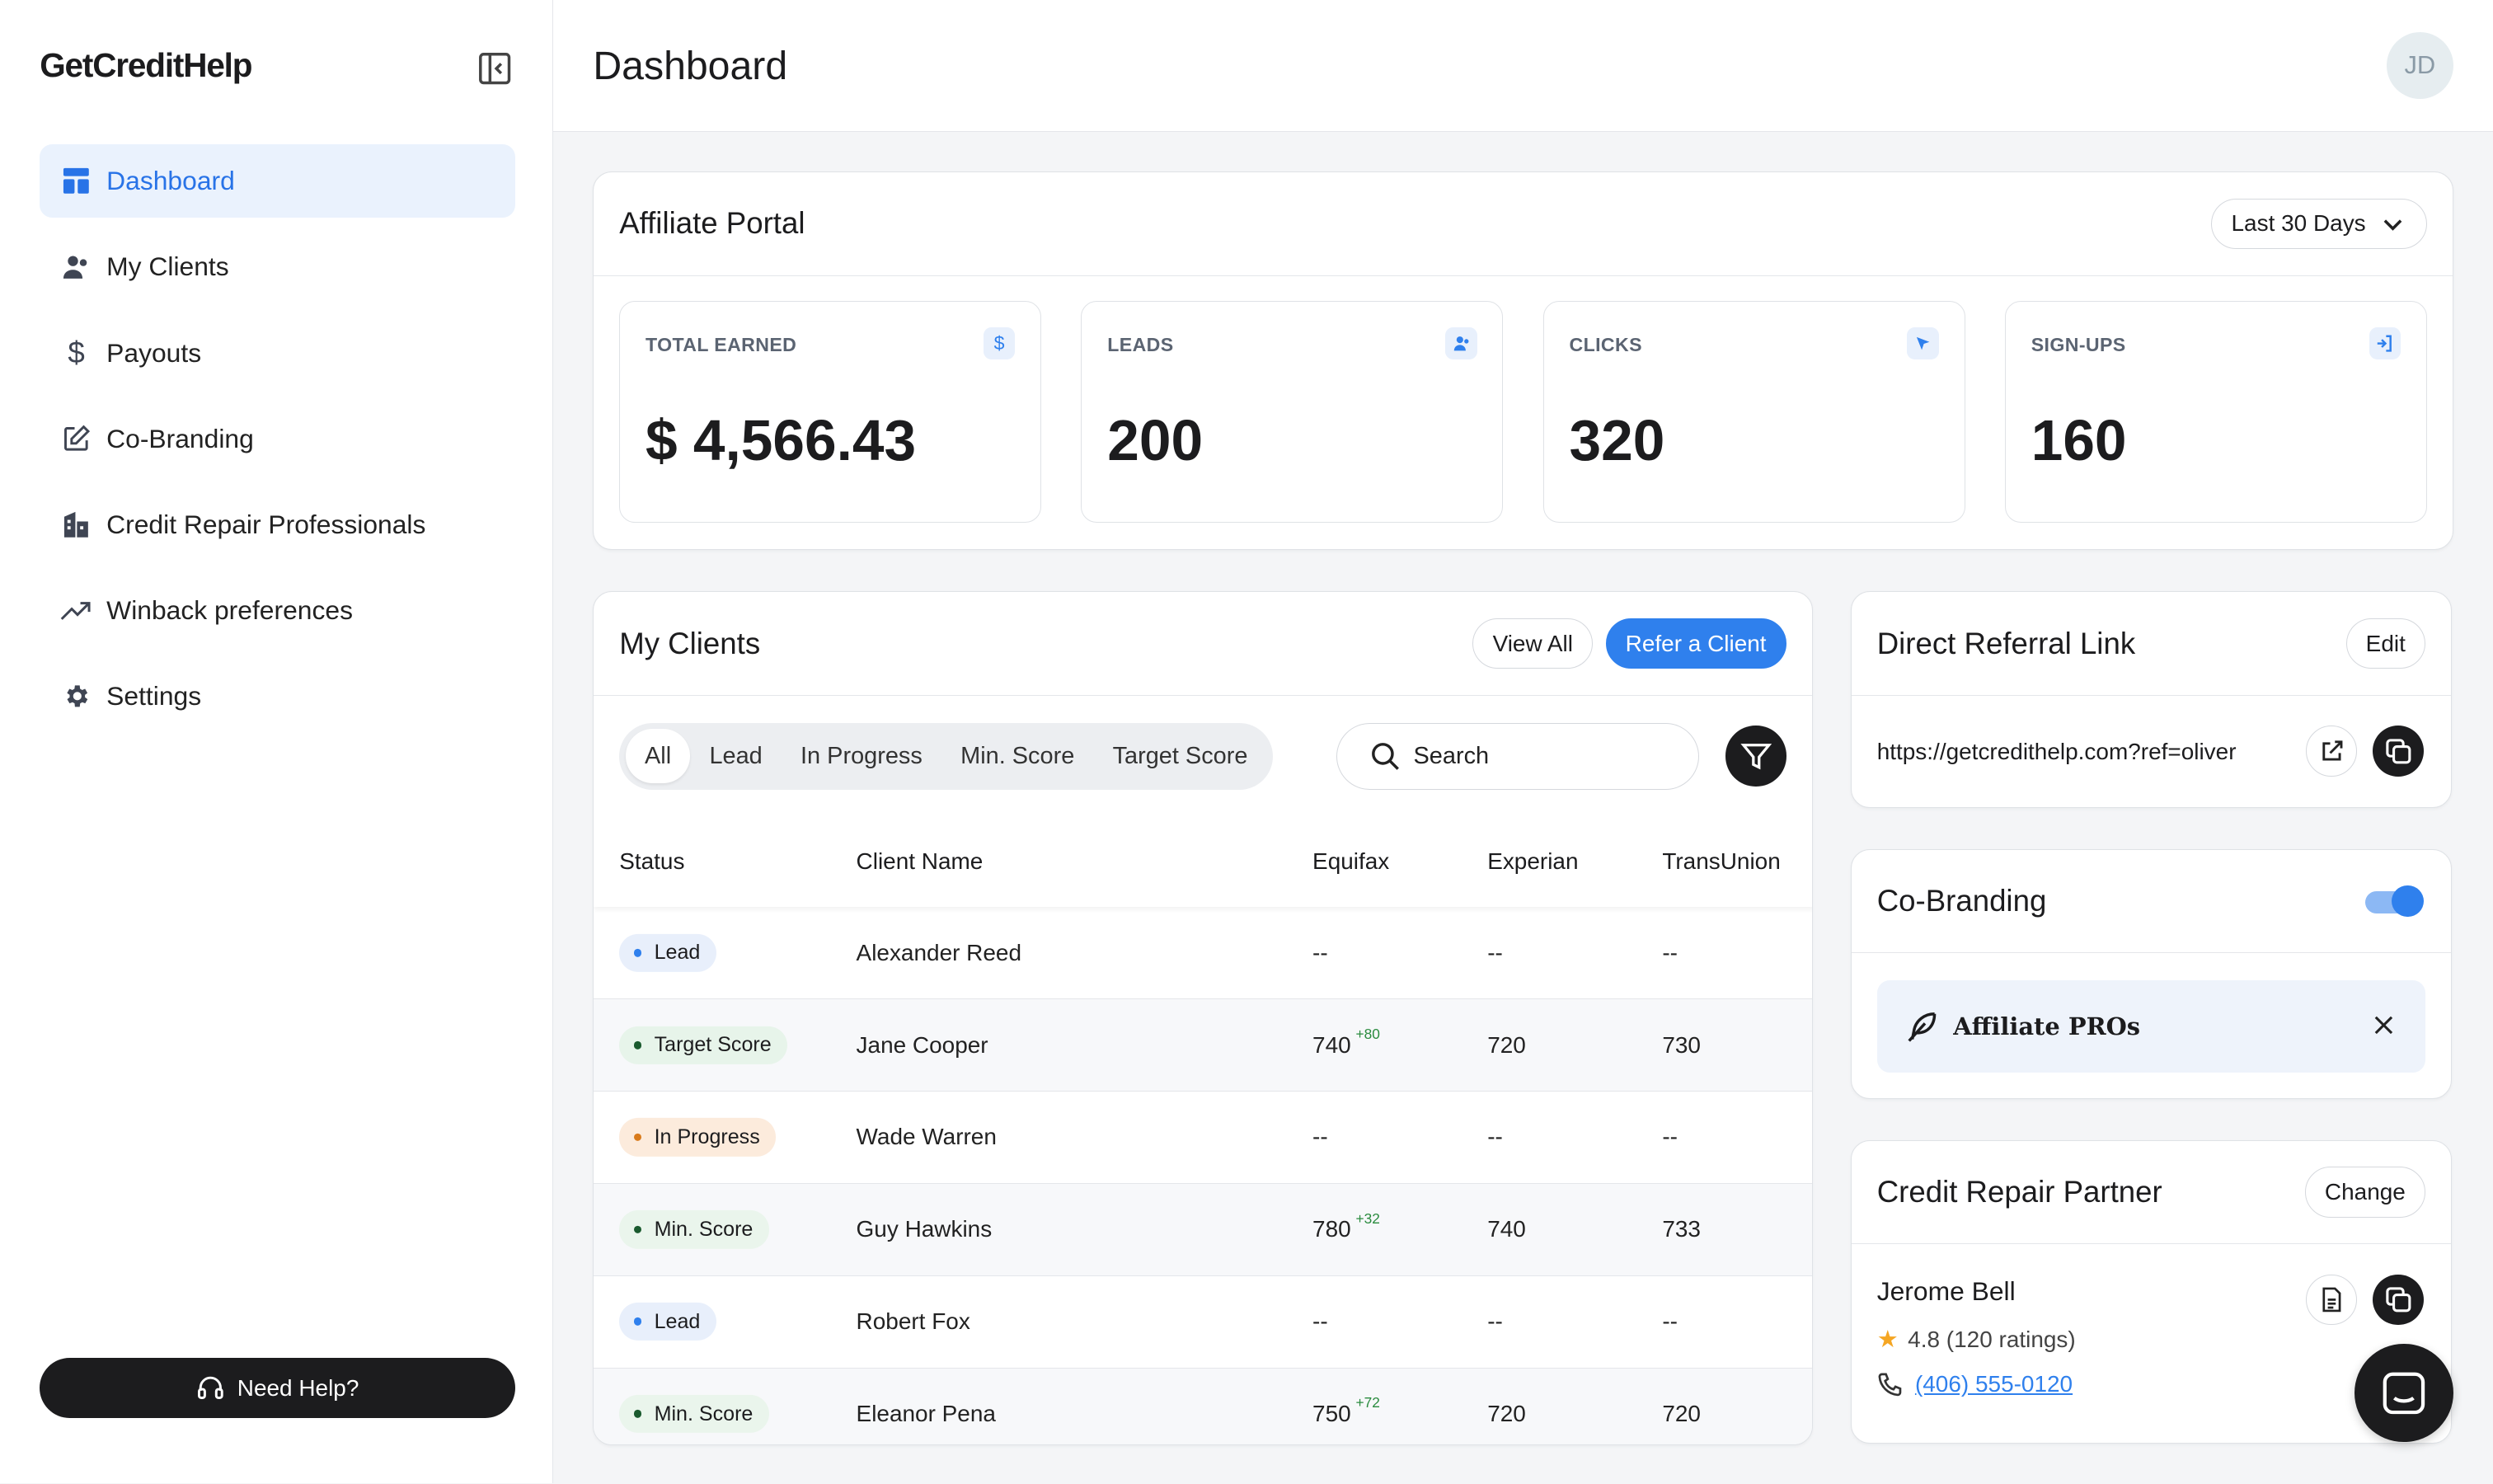  What do you see at coordinates (2057, 752) in the screenshot?
I see `referral-url: https://getcredithelp.com?ref=oliver` at bounding box center [2057, 752].